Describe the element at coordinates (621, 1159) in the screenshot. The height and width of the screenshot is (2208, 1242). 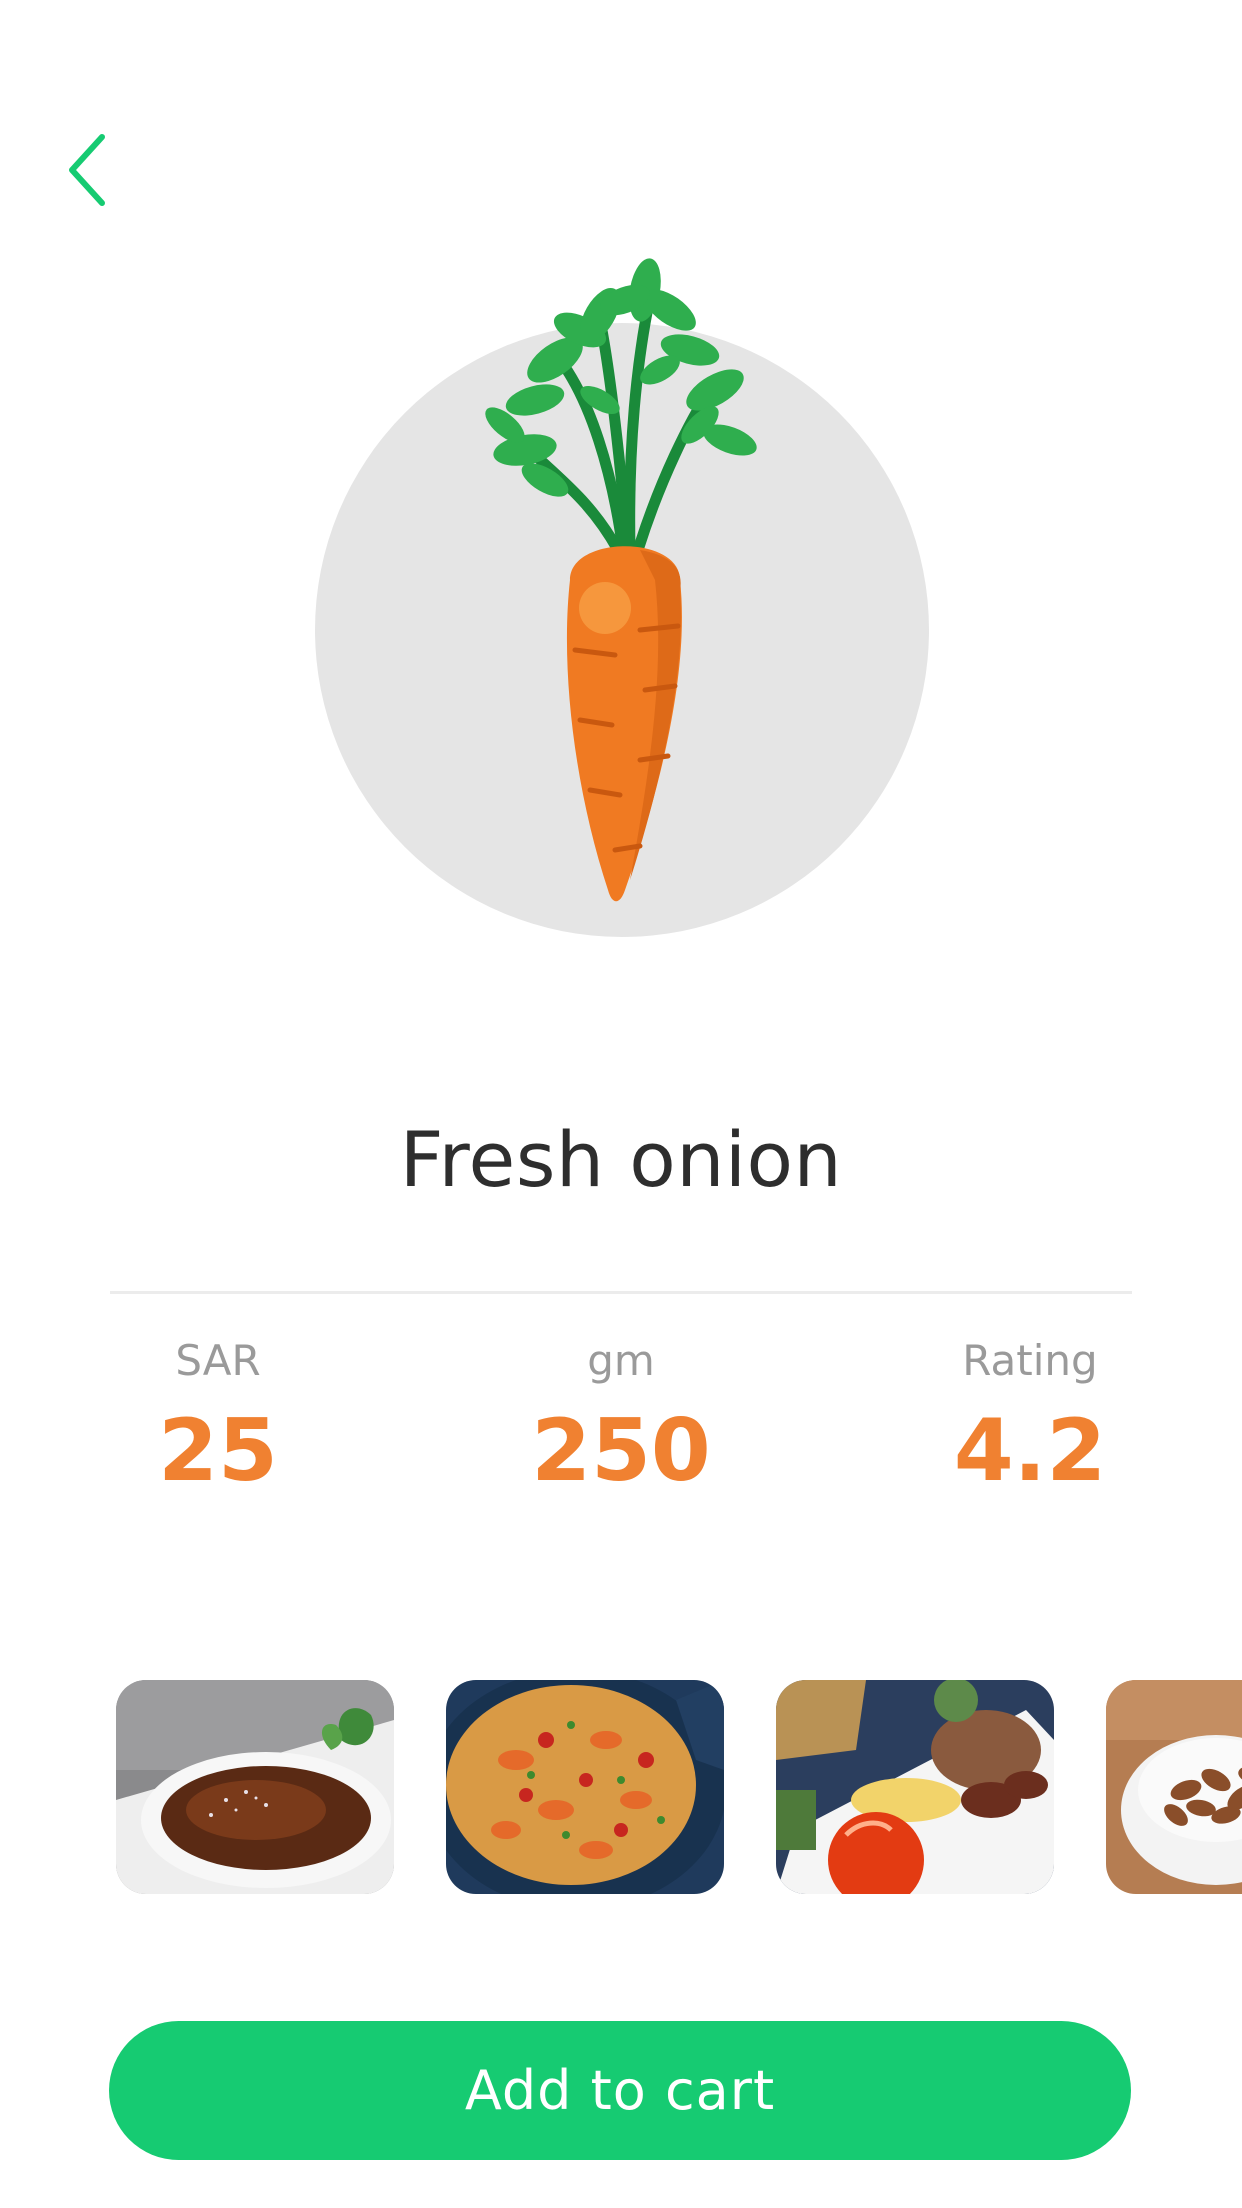
I see `product-title: Fresh onion` at that location.